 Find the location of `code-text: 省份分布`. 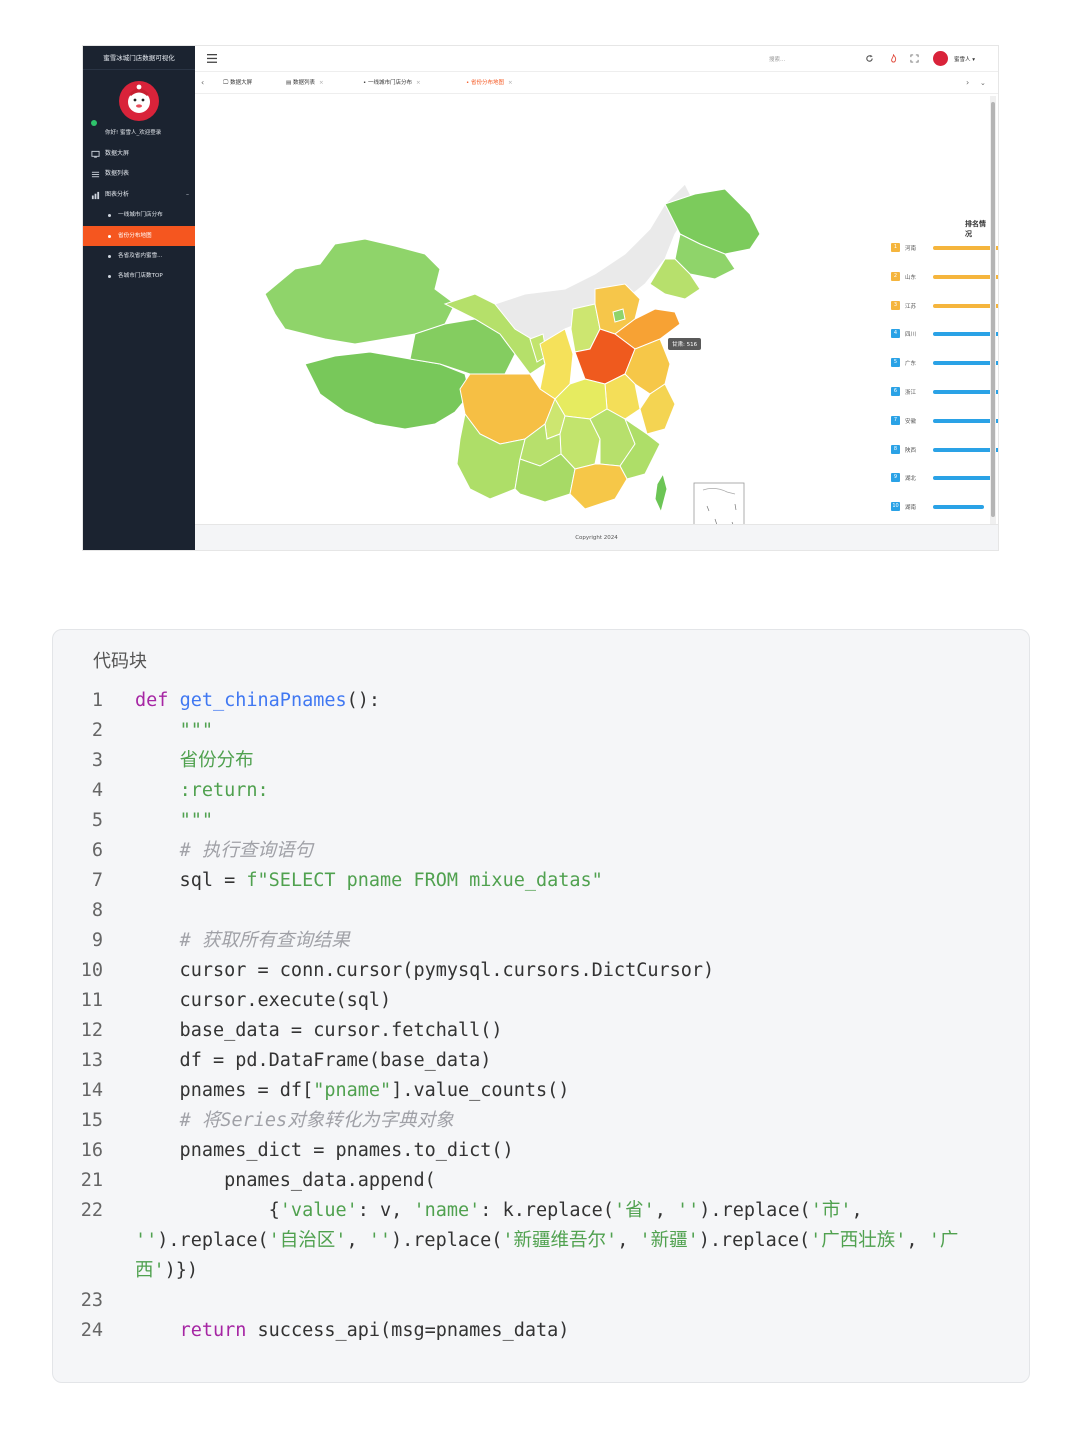

code-text: 省份分布 is located at coordinates (582, 761).